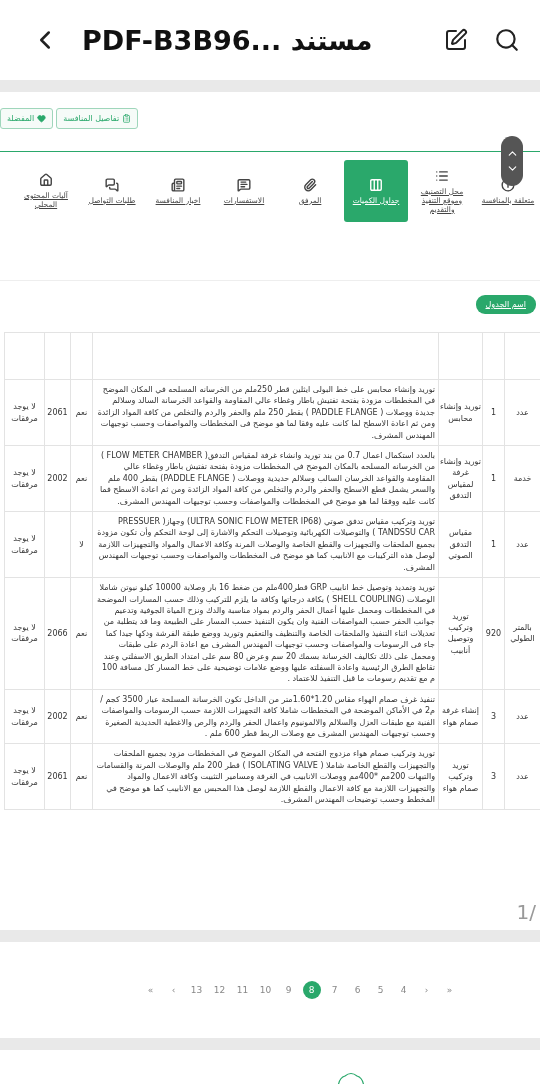  What do you see at coordinates (456, 40) in the screenshot?
I see `edit-icon` at bounding box center [456, 40].